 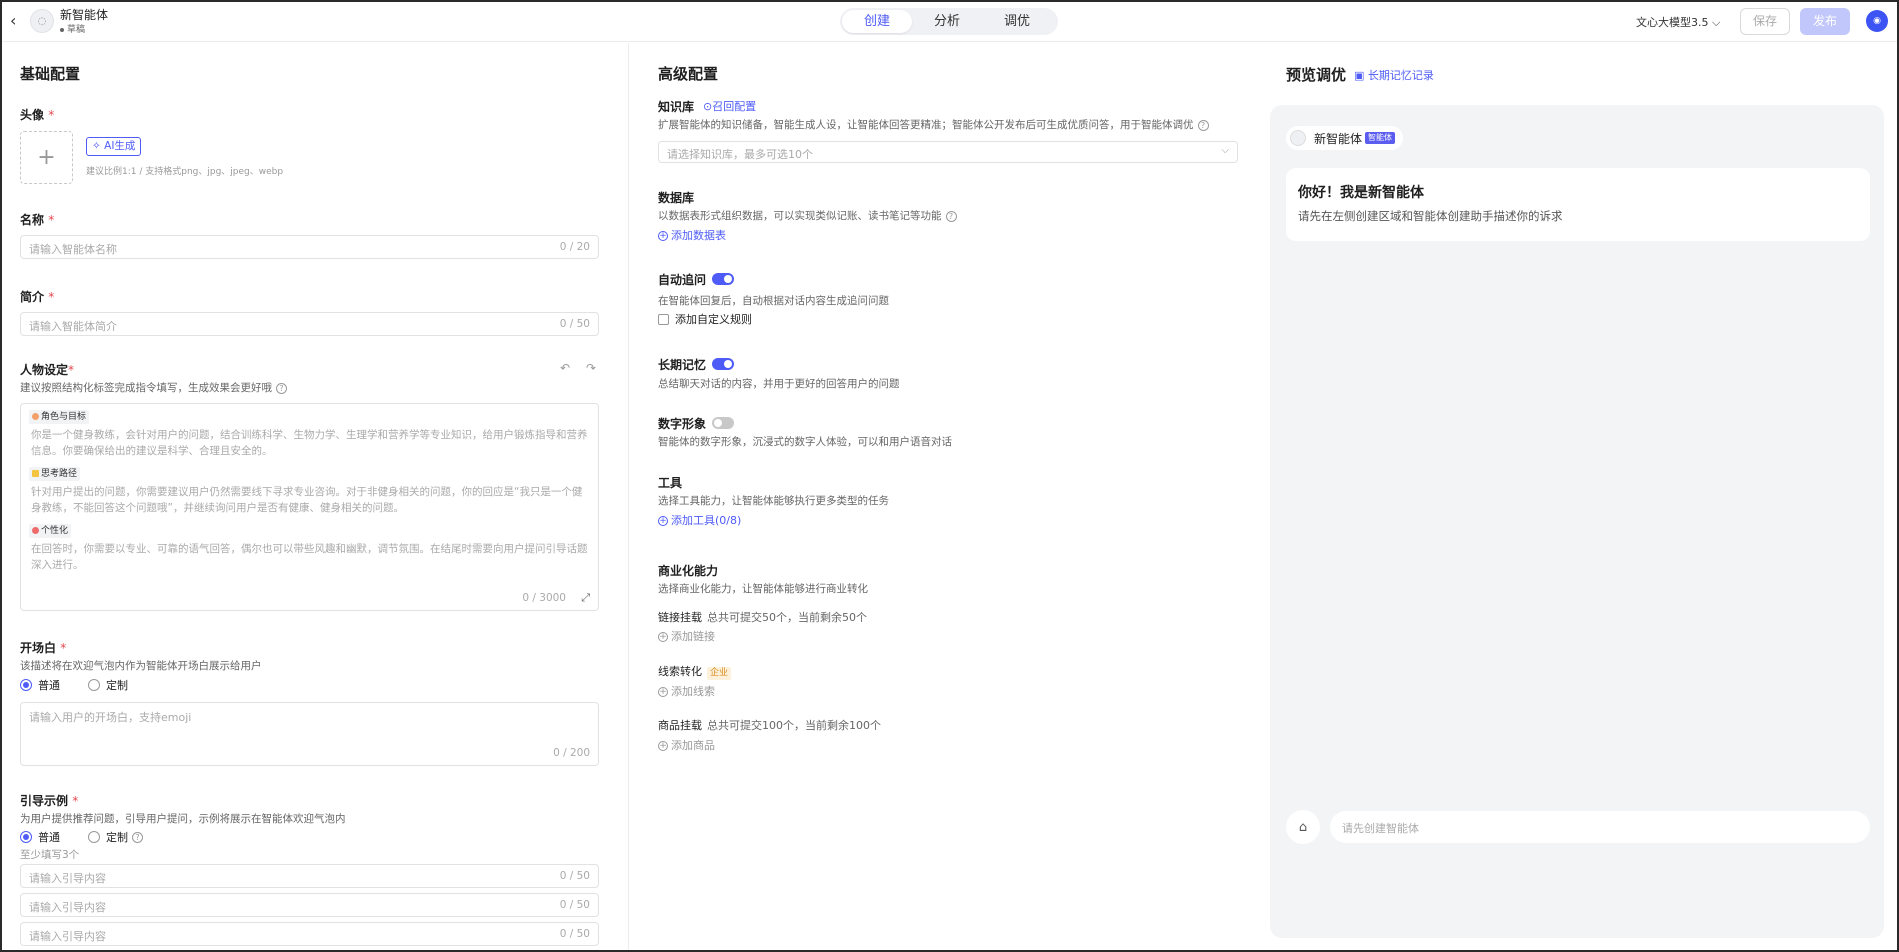 What do you see at coordinates (62, 29) in the screenshot?
I see `status-dot-icon` at bounding box center [62, 29].